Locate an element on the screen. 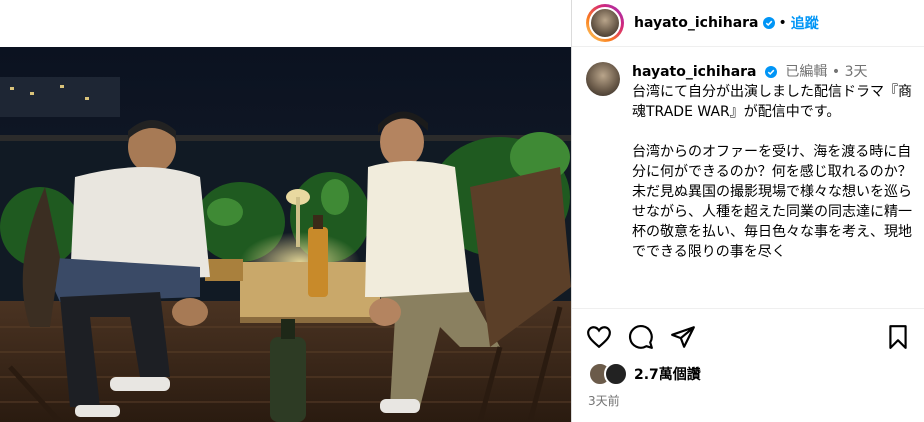 This screenshot has width=924, height=422. post-date: 3天前 is located at coordinates (748, 397).